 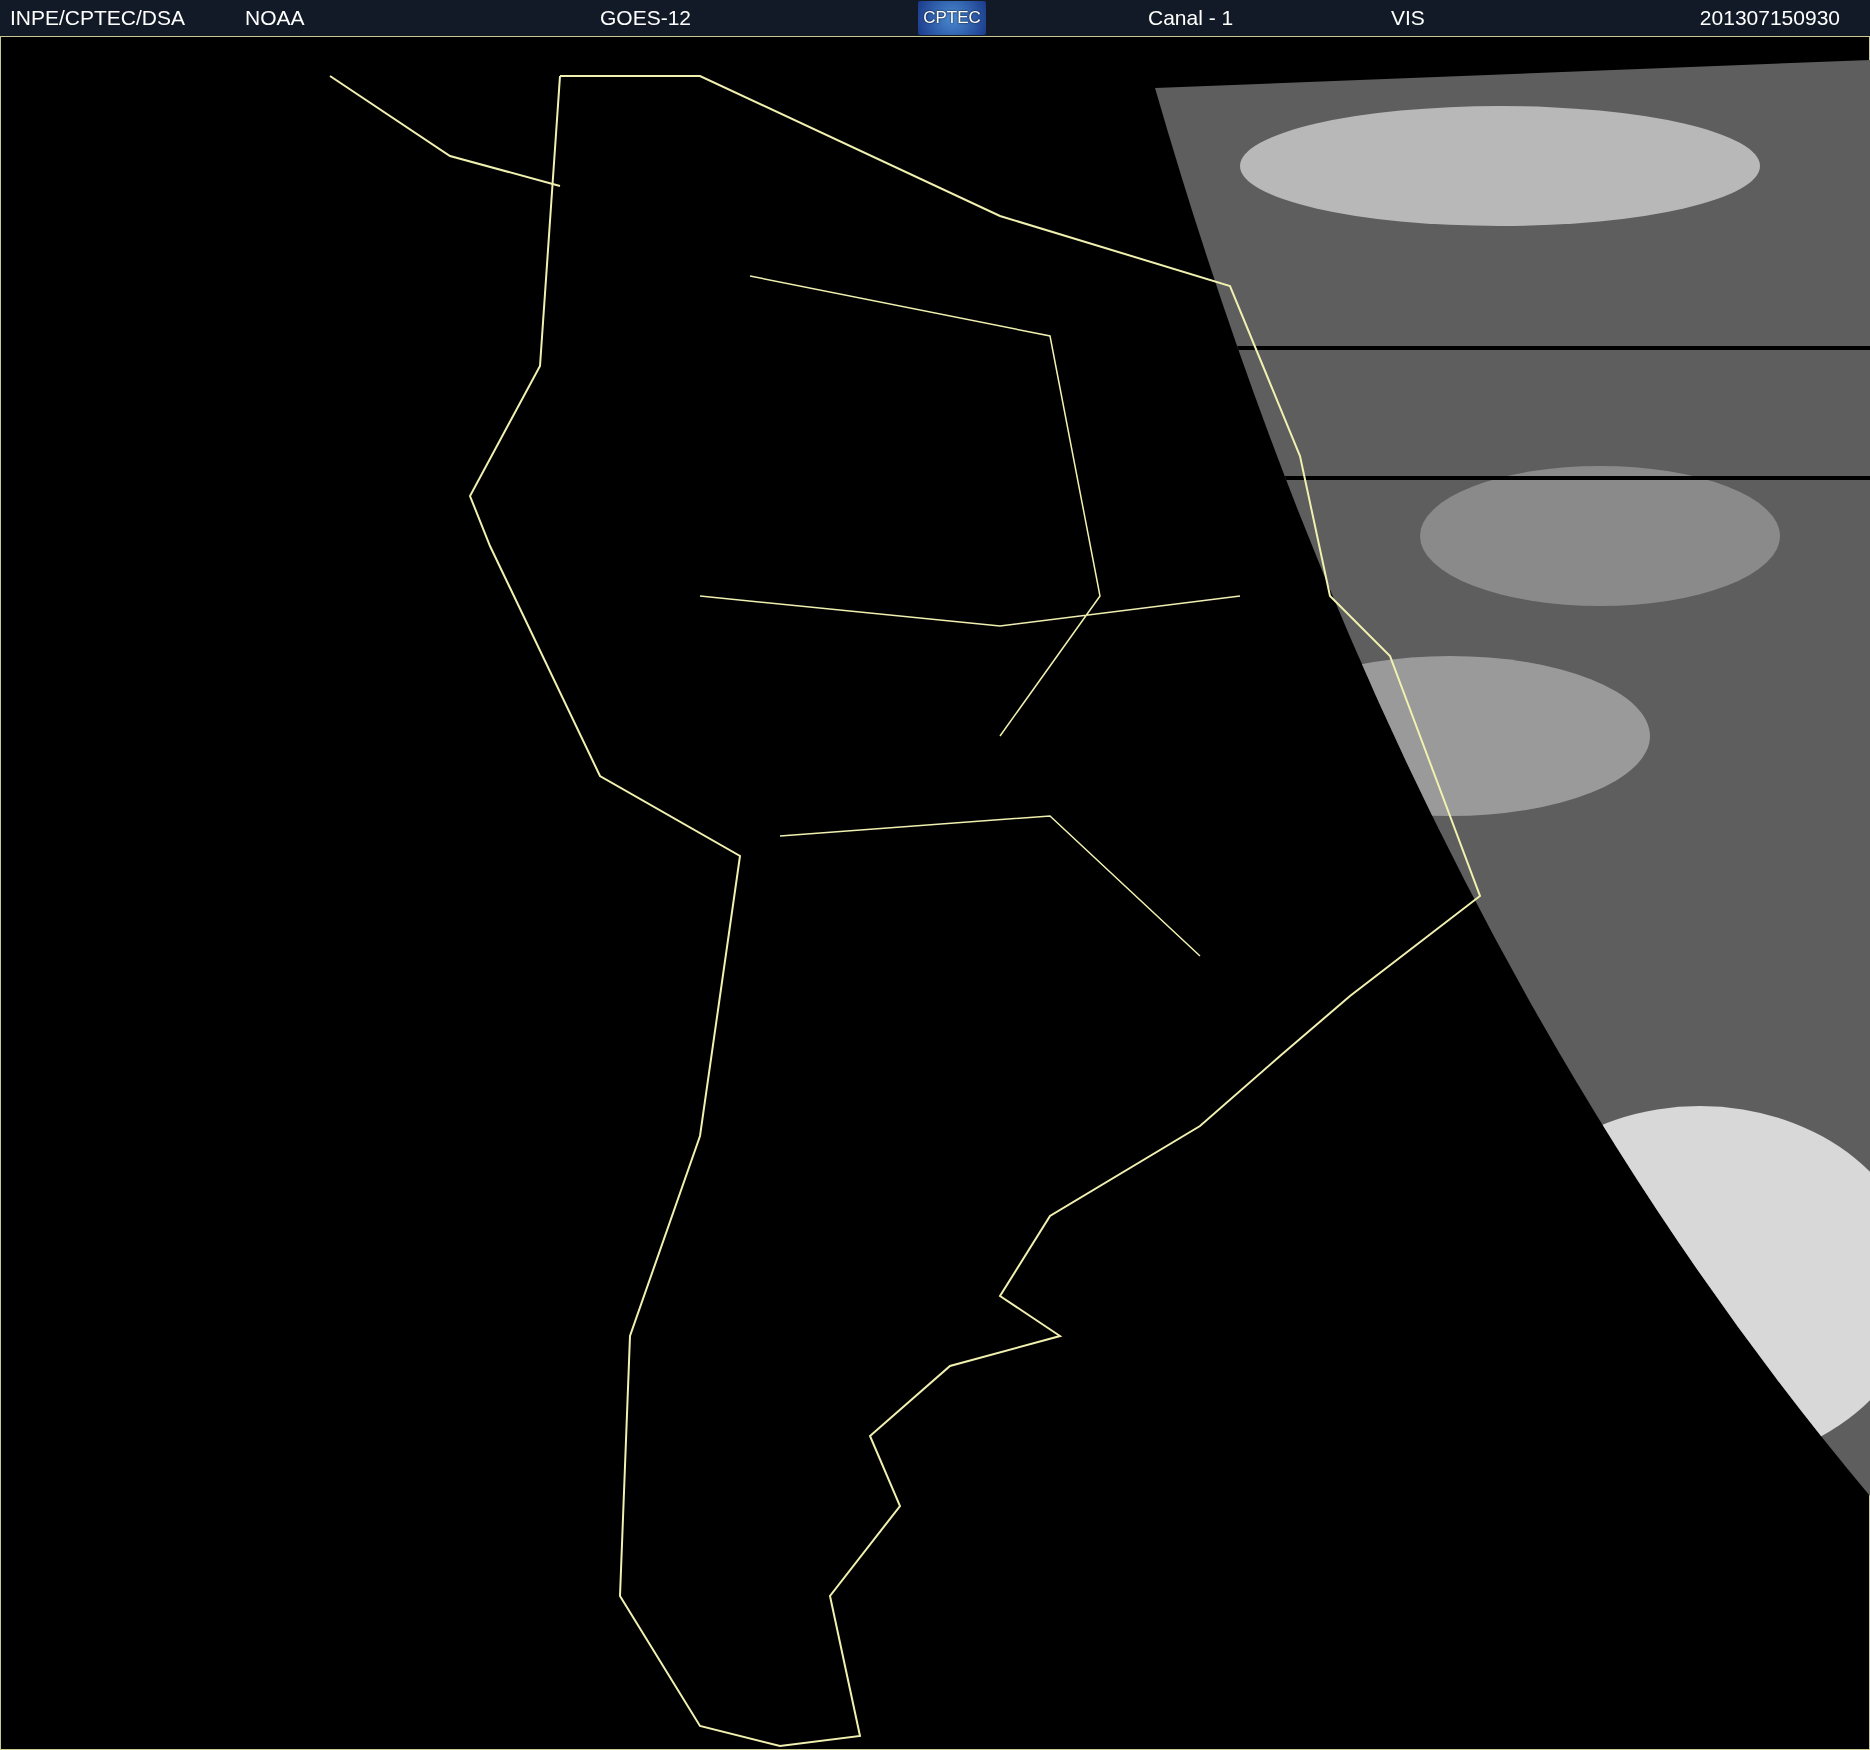 I want to click on band-label: VIS, so click(x=1408, y=18).